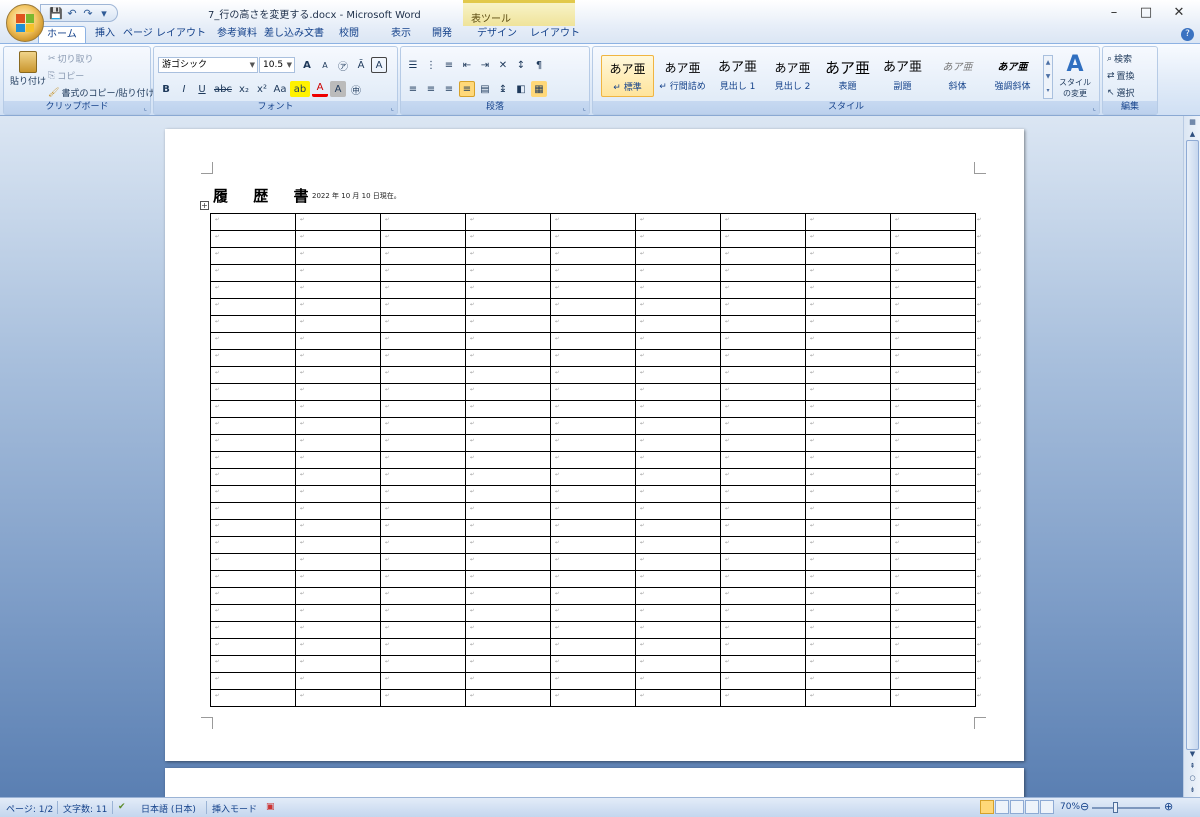  I want to click on clear-format-icon: Ā, so click(361, 65).